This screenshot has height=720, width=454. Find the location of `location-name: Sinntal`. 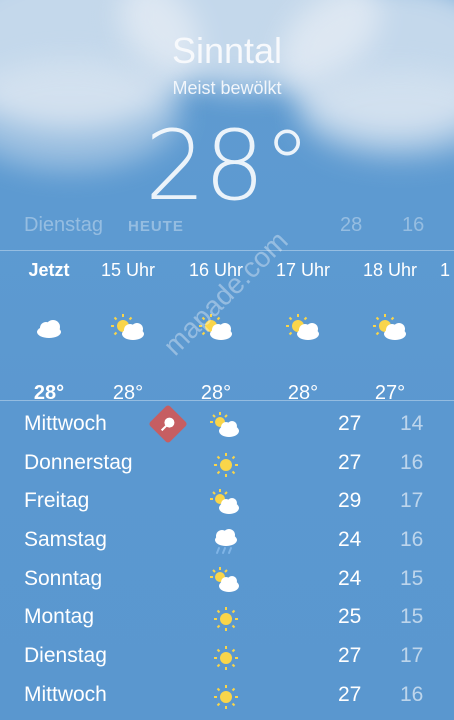

location-name: Sinntal is located at coordinates (227, 50).